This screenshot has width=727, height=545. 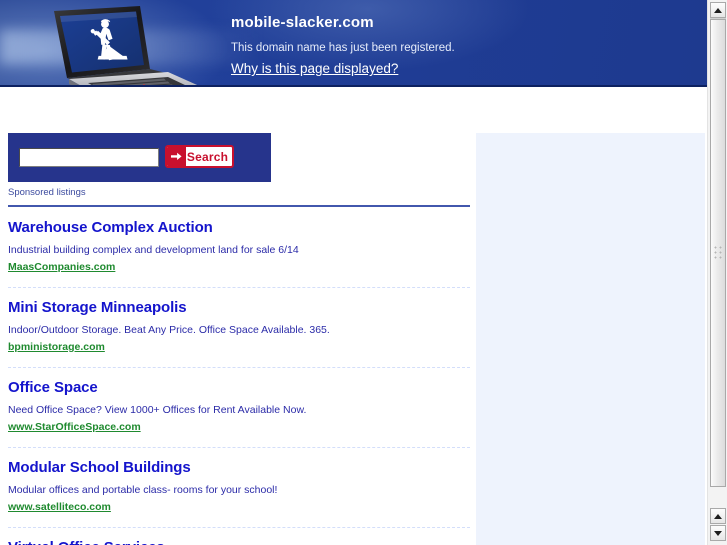 What do you see at coordinates (239, 228) in the screenshot?
I see `listing-title: Warehouse Complex Auction` at bounding box center [239, 228].